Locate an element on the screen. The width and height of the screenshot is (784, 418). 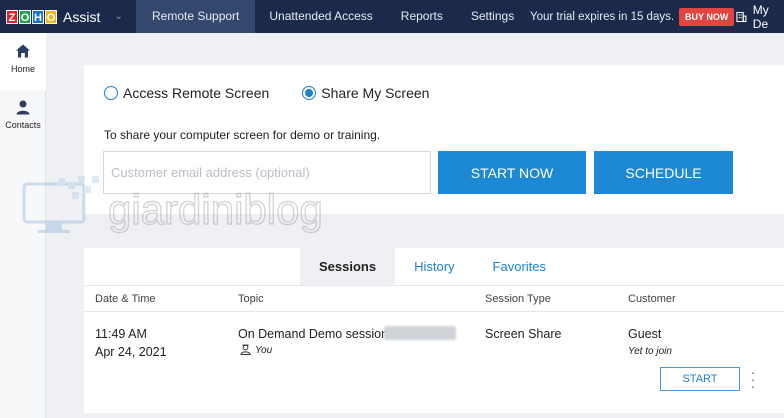
sidebar-item-label: Home is located at coordinates (22, 69).